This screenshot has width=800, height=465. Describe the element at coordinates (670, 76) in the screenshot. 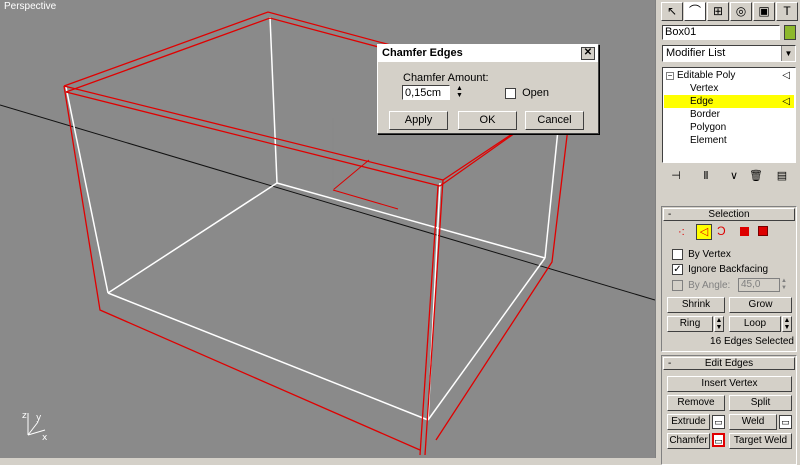

I see `collapse-icon: −` at that location.